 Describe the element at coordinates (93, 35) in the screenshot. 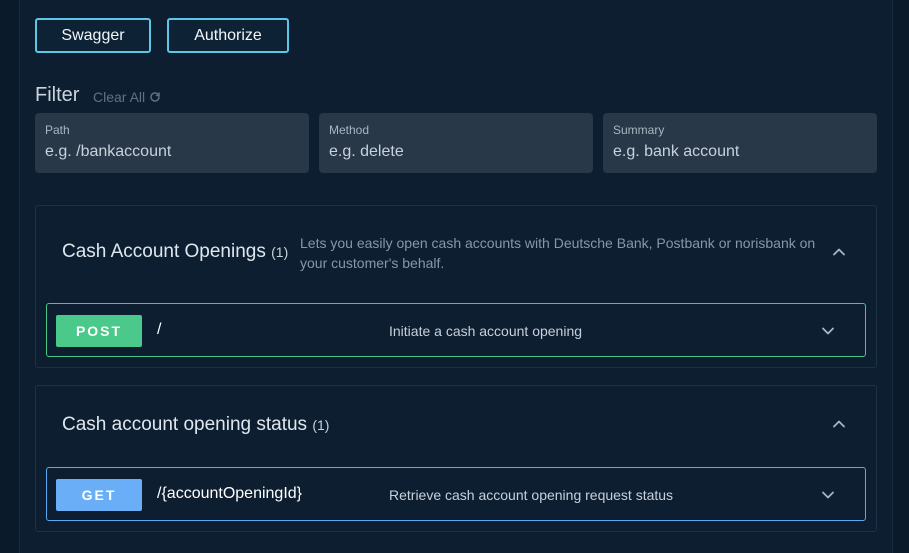

I see `swagger-button: Swagger` at that location.